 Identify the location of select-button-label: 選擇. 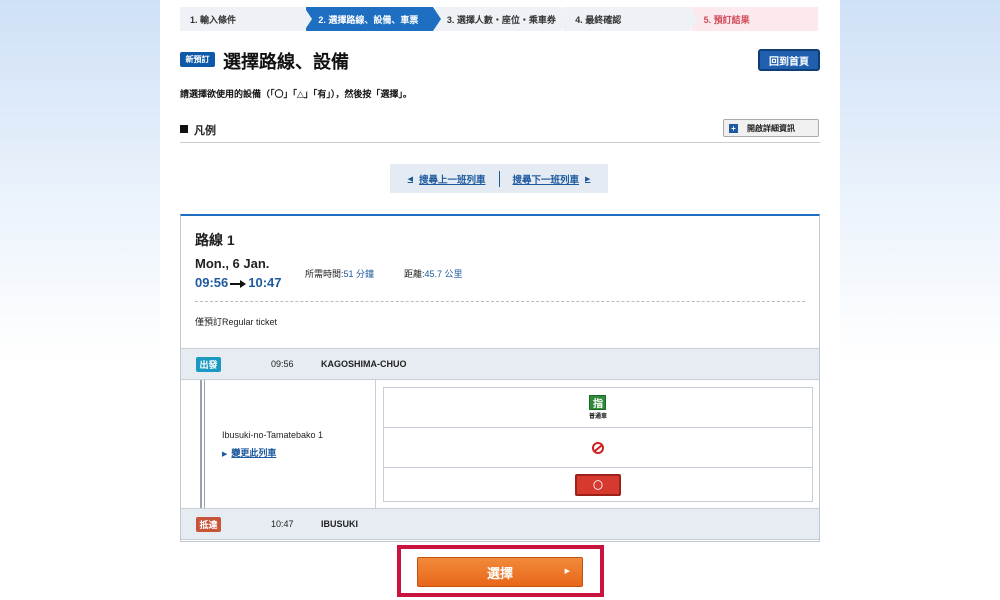
(499, 573).